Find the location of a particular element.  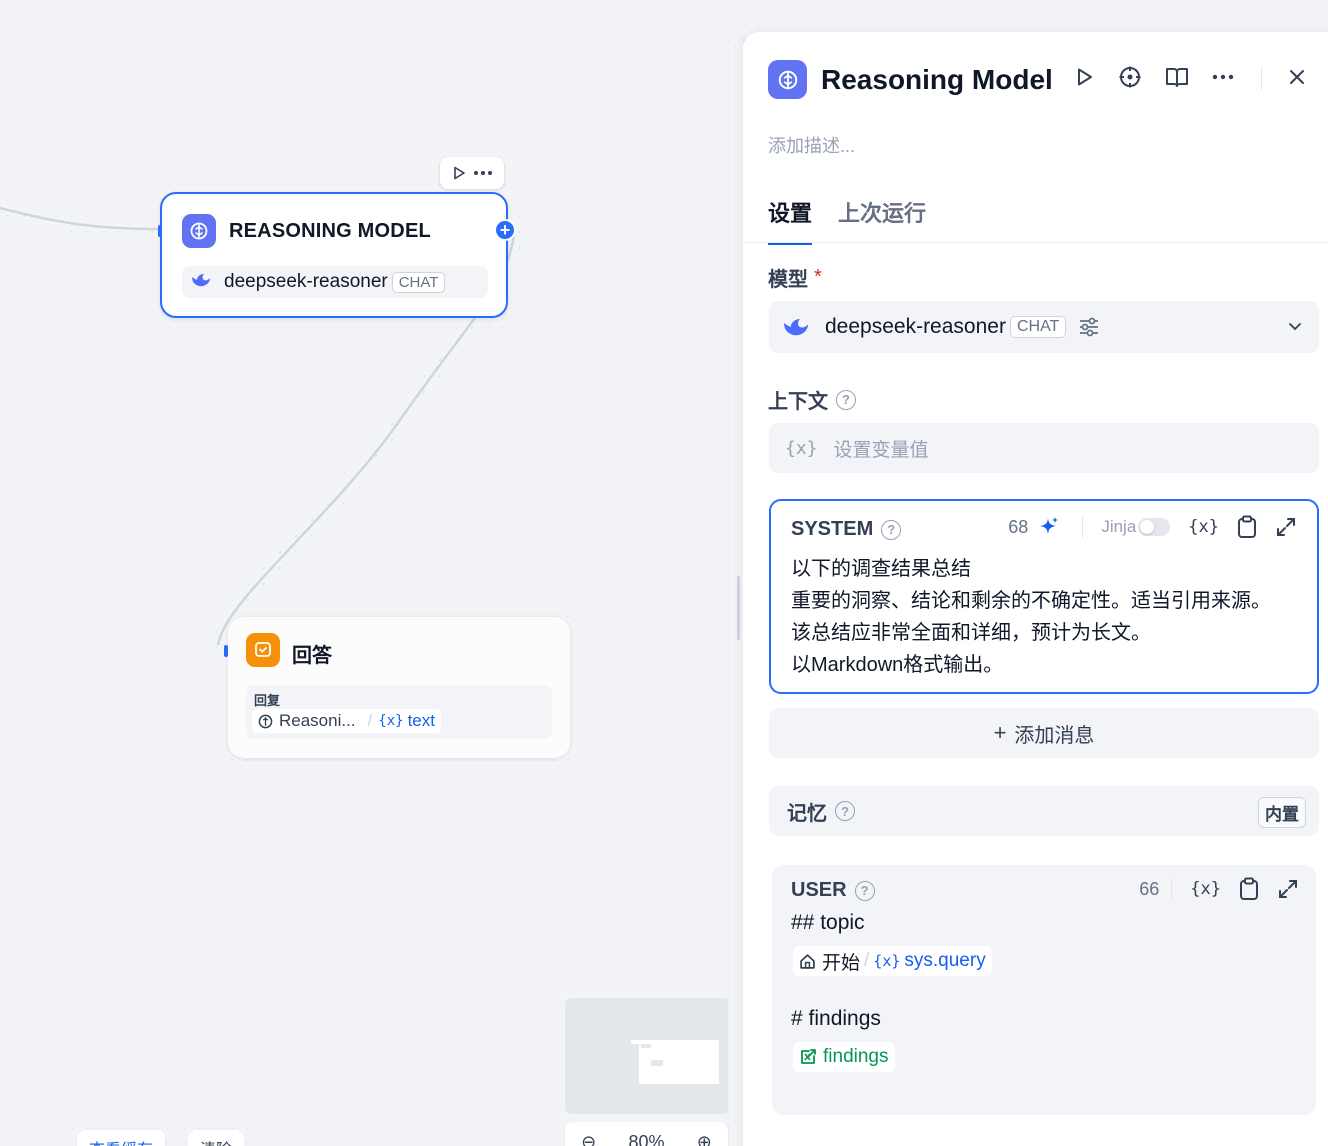

system-tools: 68 Jinja {x} is located at coordinates (1143, 527).